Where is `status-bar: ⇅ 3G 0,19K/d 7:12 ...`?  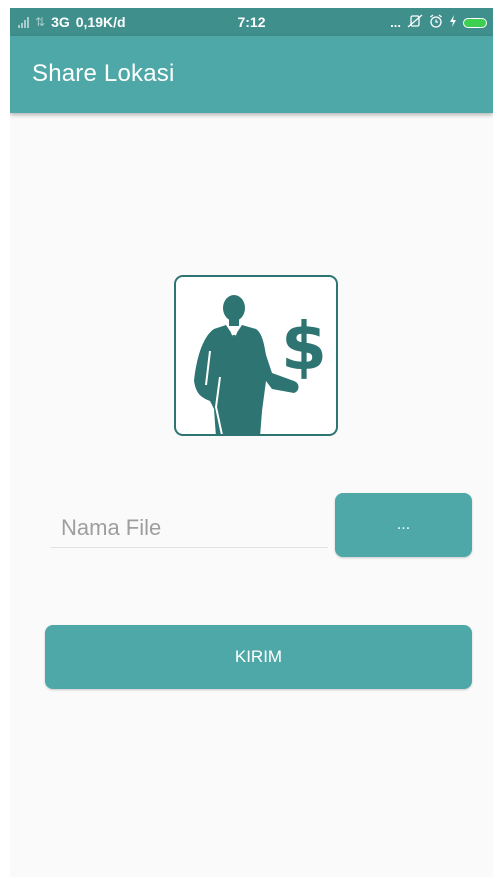 status-bar: ⇅ 3G 0,19K/d 7:12 ... is located at coordinates (251, 22).